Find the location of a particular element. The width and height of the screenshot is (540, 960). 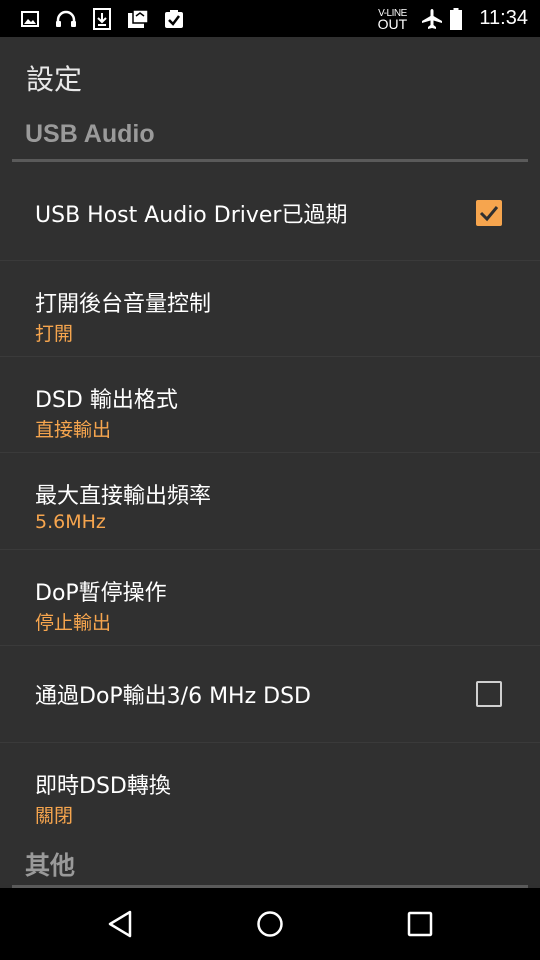

driver-expired-checkbox is located at coordinates (489, 212).